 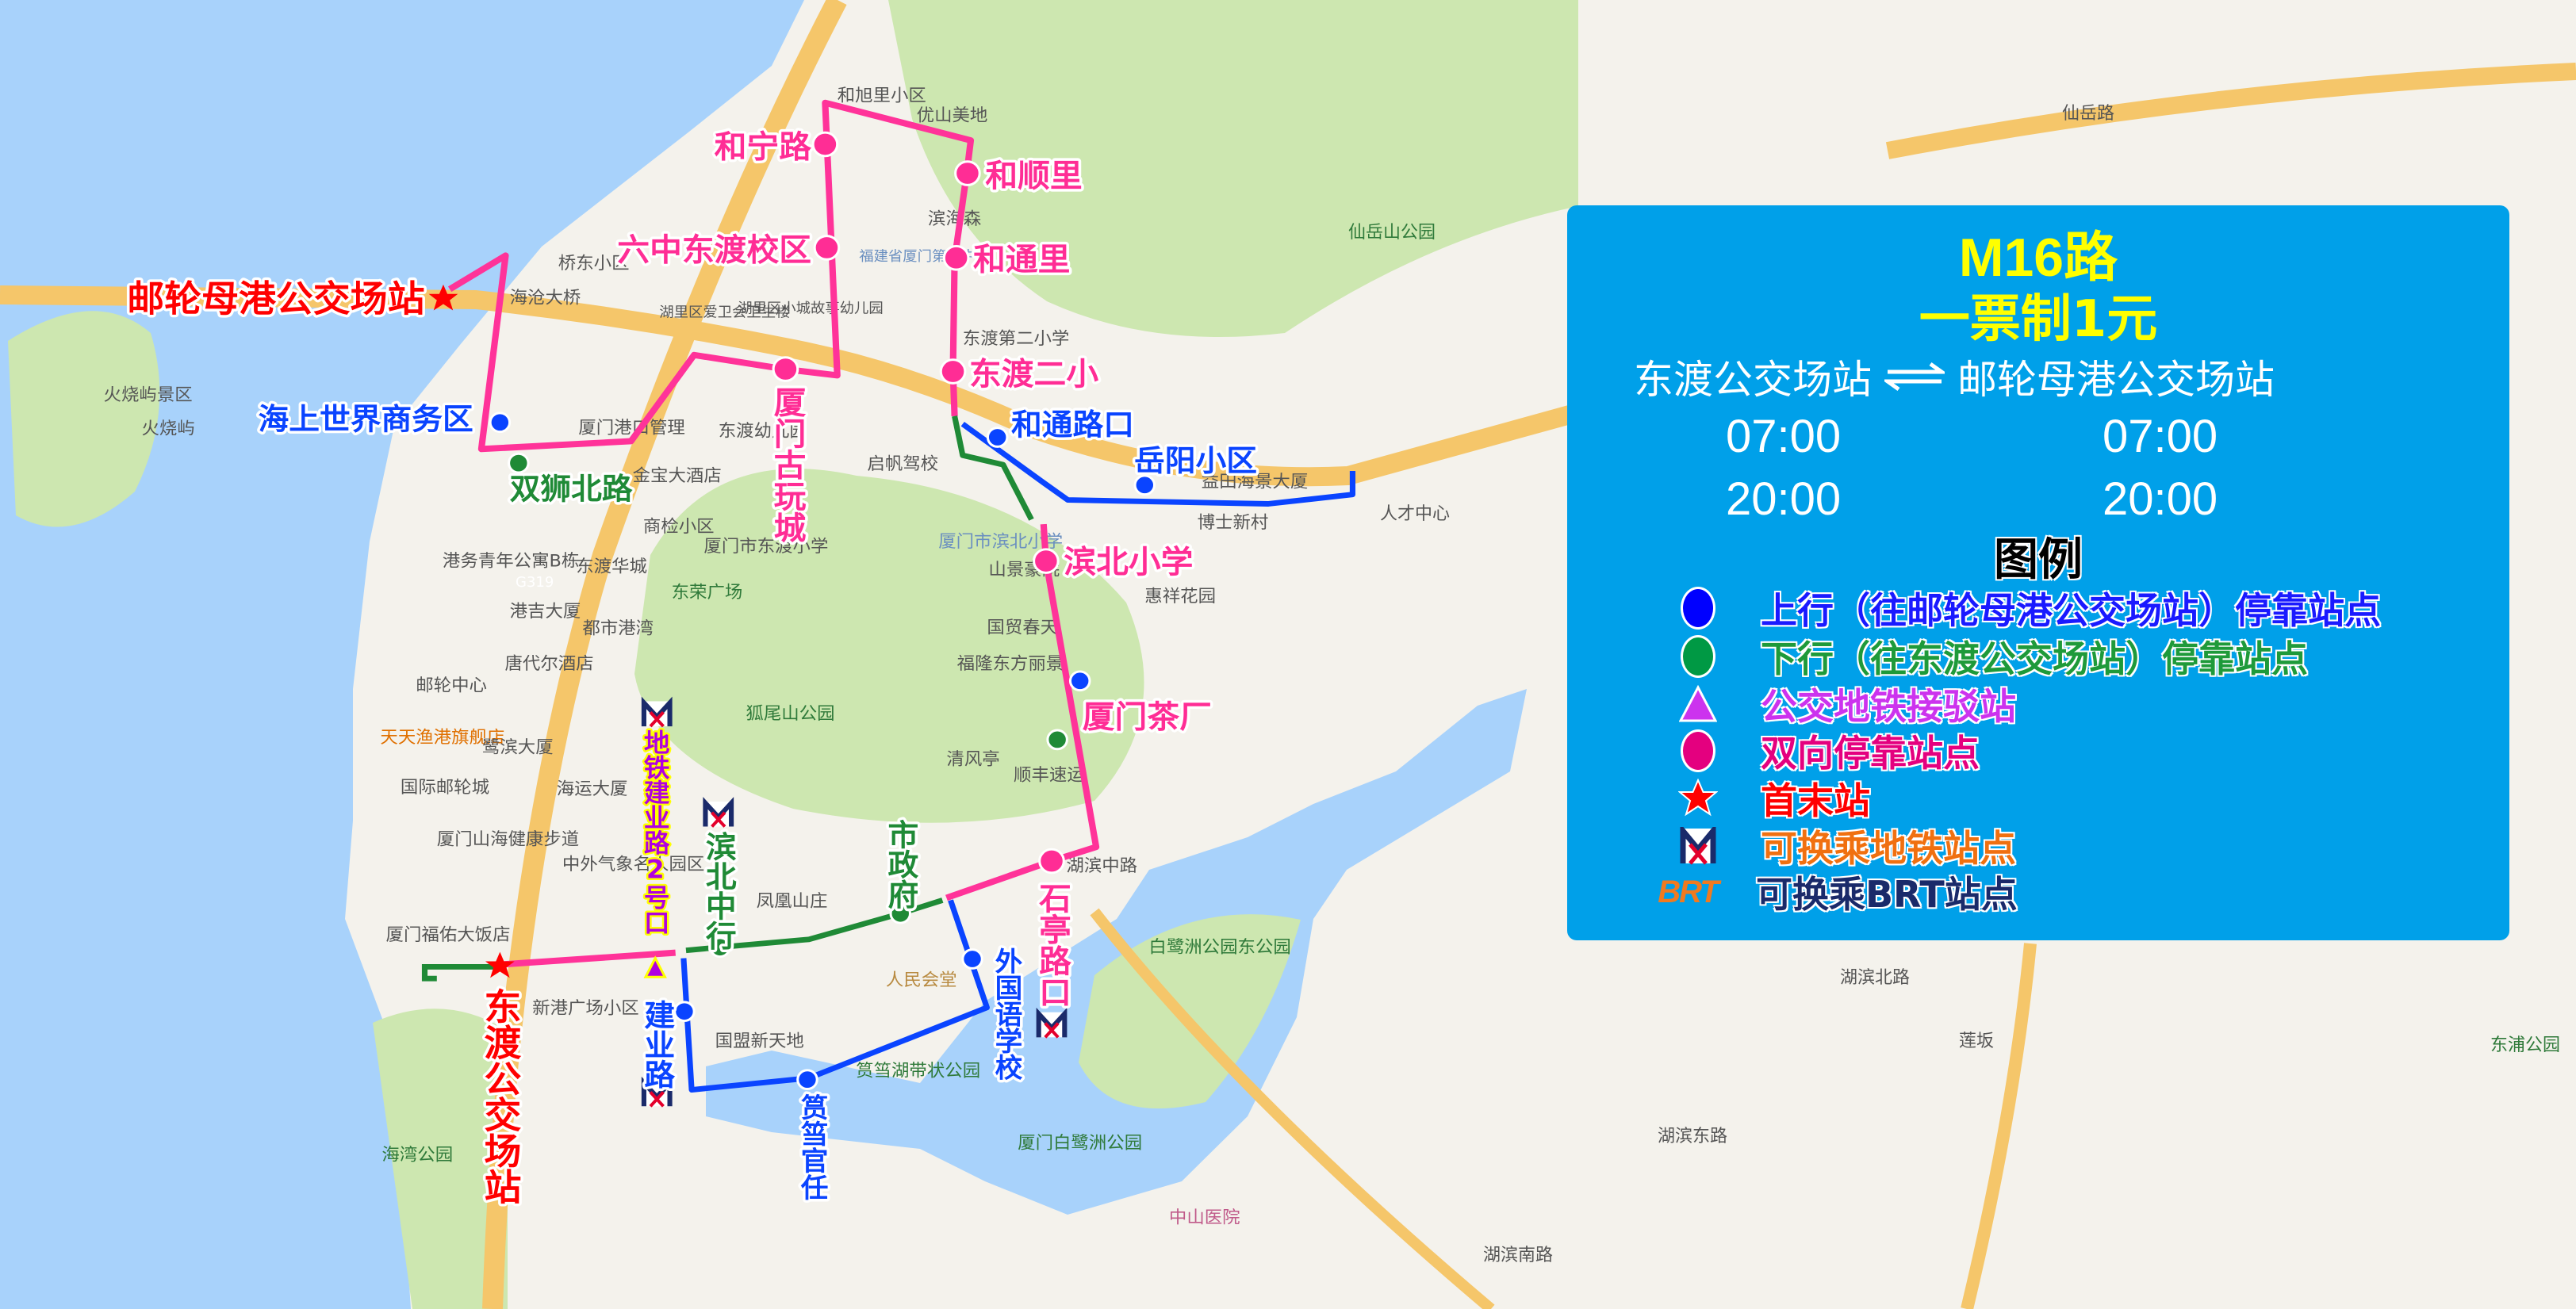 I want to click on place-label: 海沧大桥, so click(x=545, y=298).